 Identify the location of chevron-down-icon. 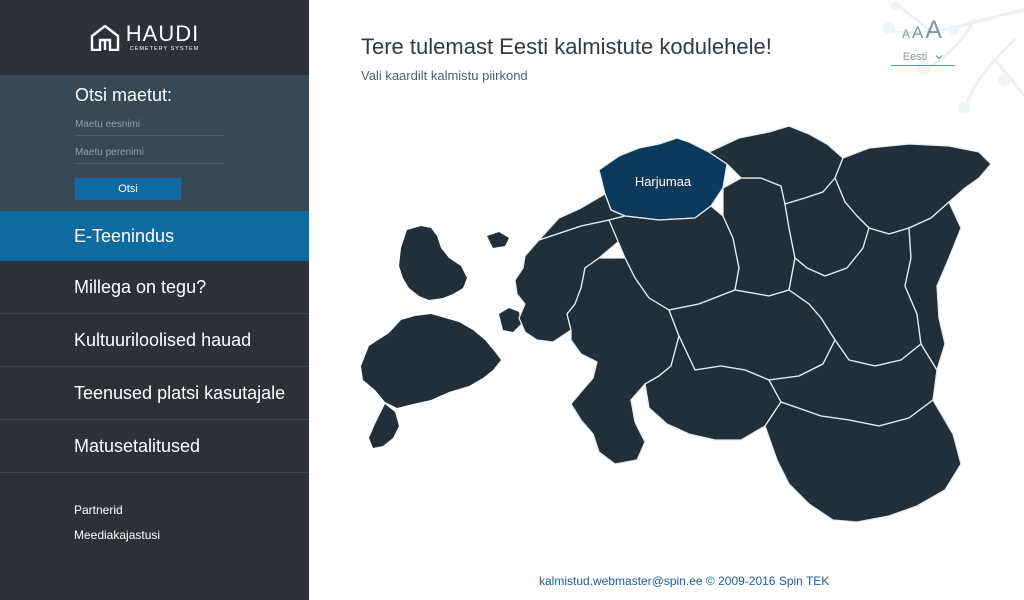
(939, 56).